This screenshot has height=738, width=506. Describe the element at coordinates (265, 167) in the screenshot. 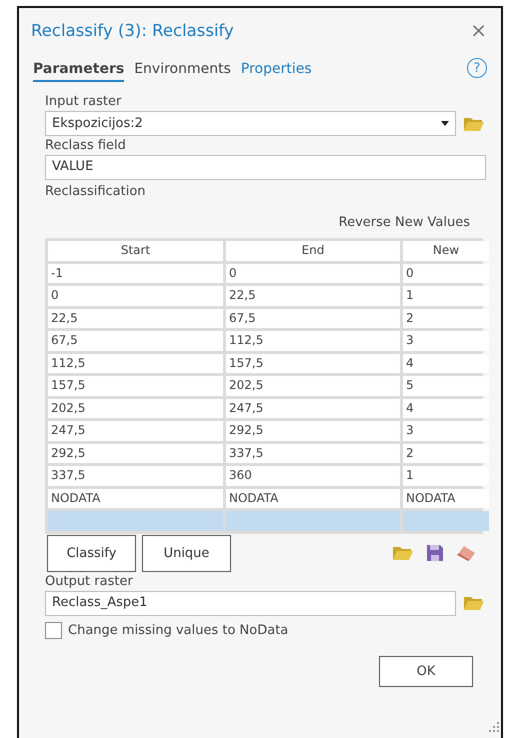

I see `input-field: VALUE` at that location.